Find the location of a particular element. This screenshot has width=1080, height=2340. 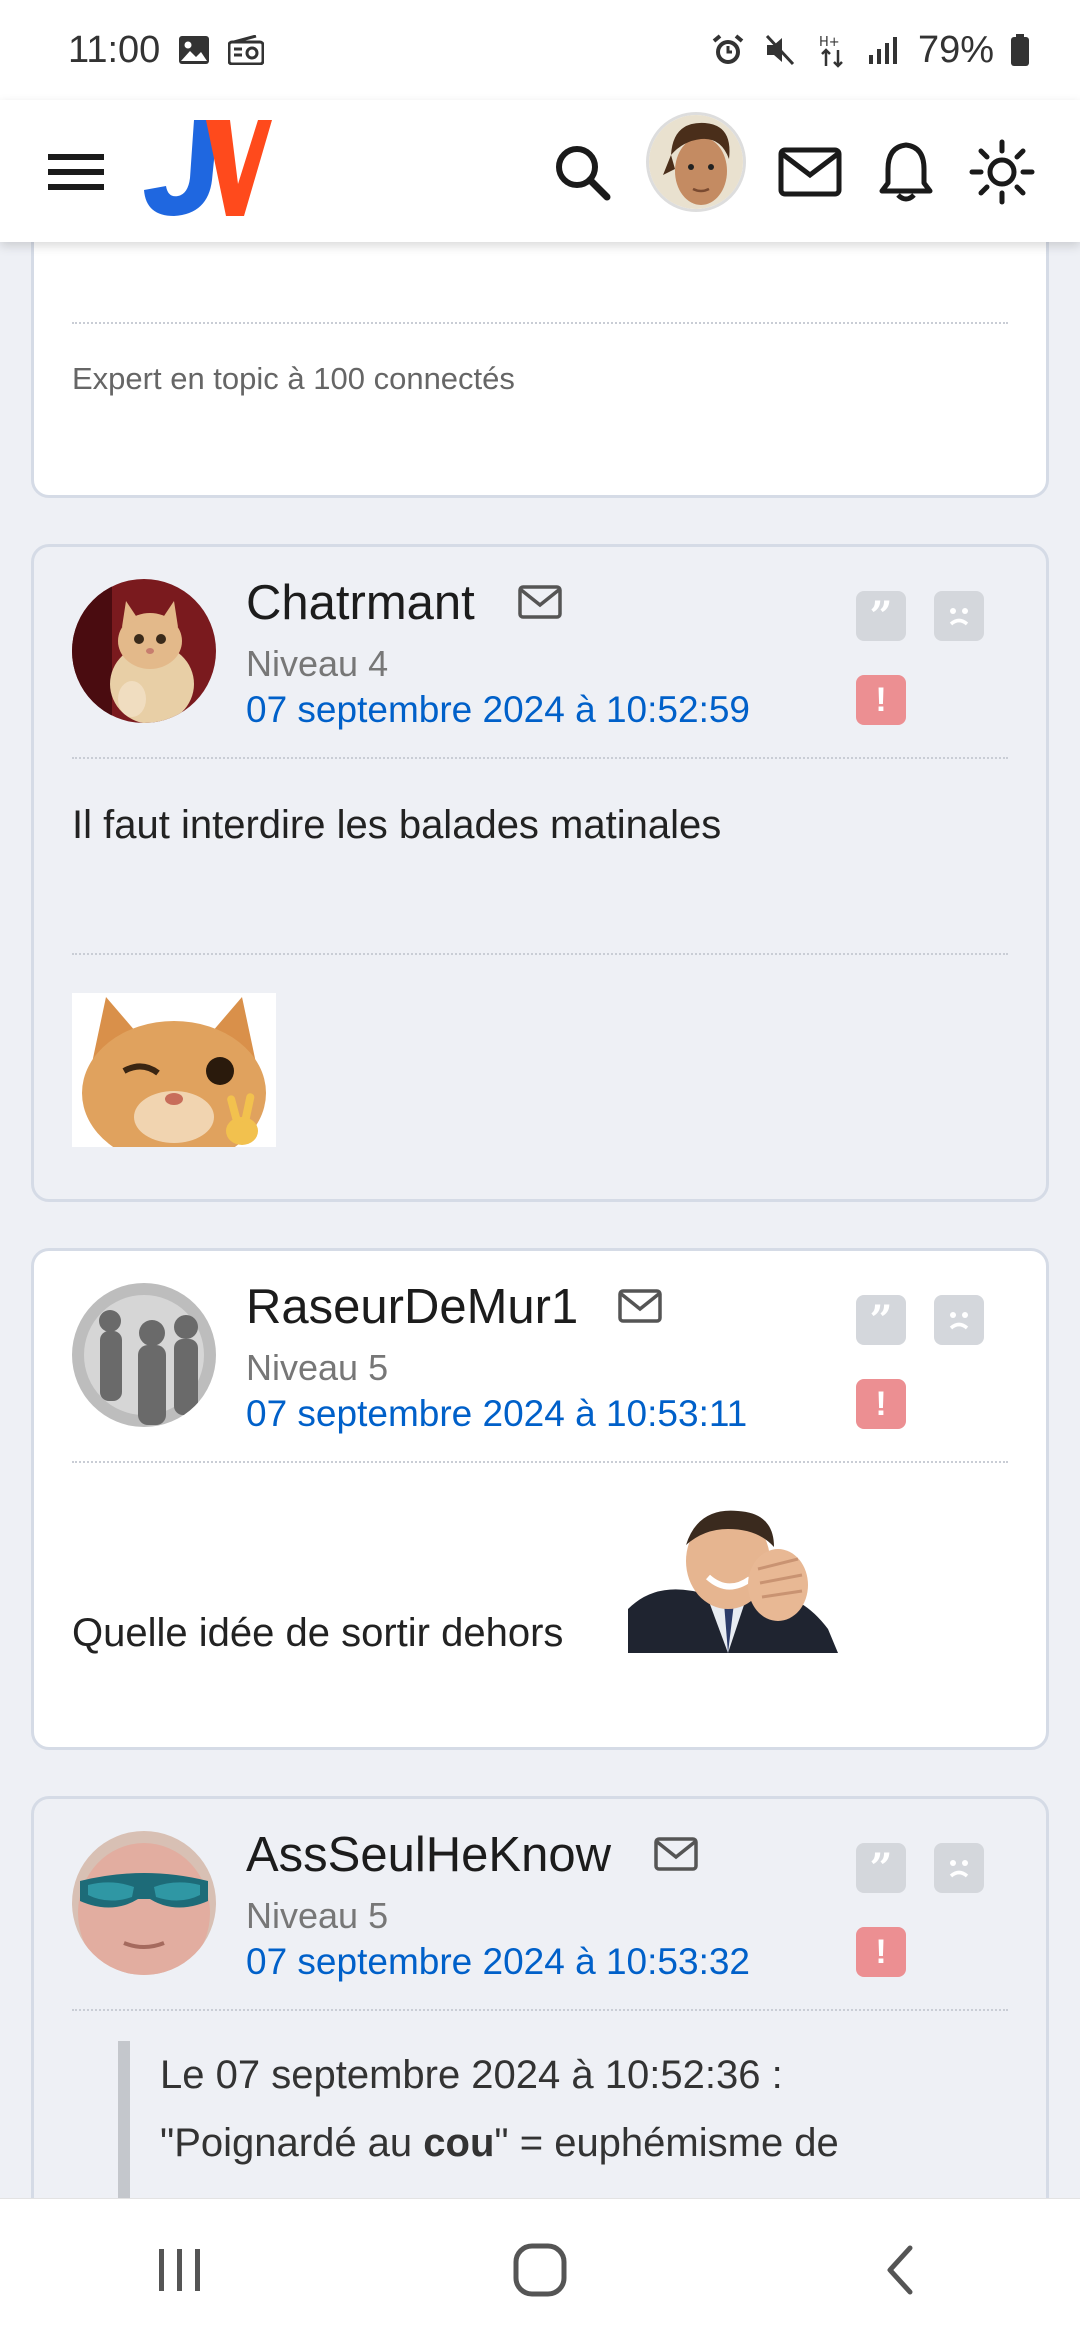

radio-icon is located at coordinates (246, 50).